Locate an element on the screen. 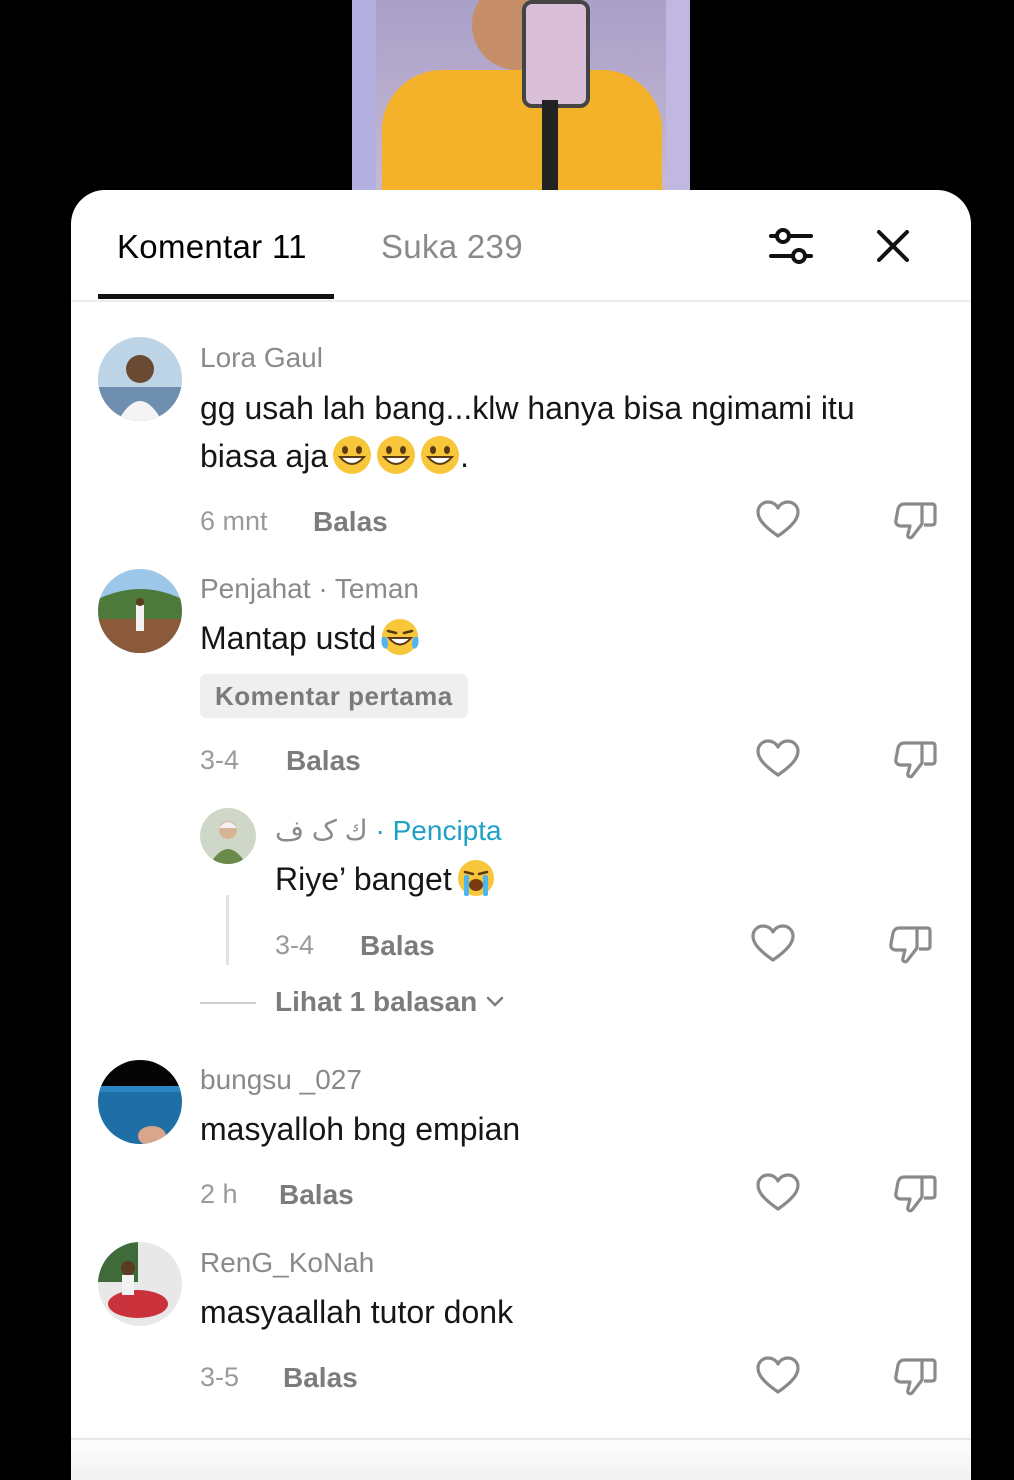  comment-username: bungsu _027 is located at coordinates (281, 1080).